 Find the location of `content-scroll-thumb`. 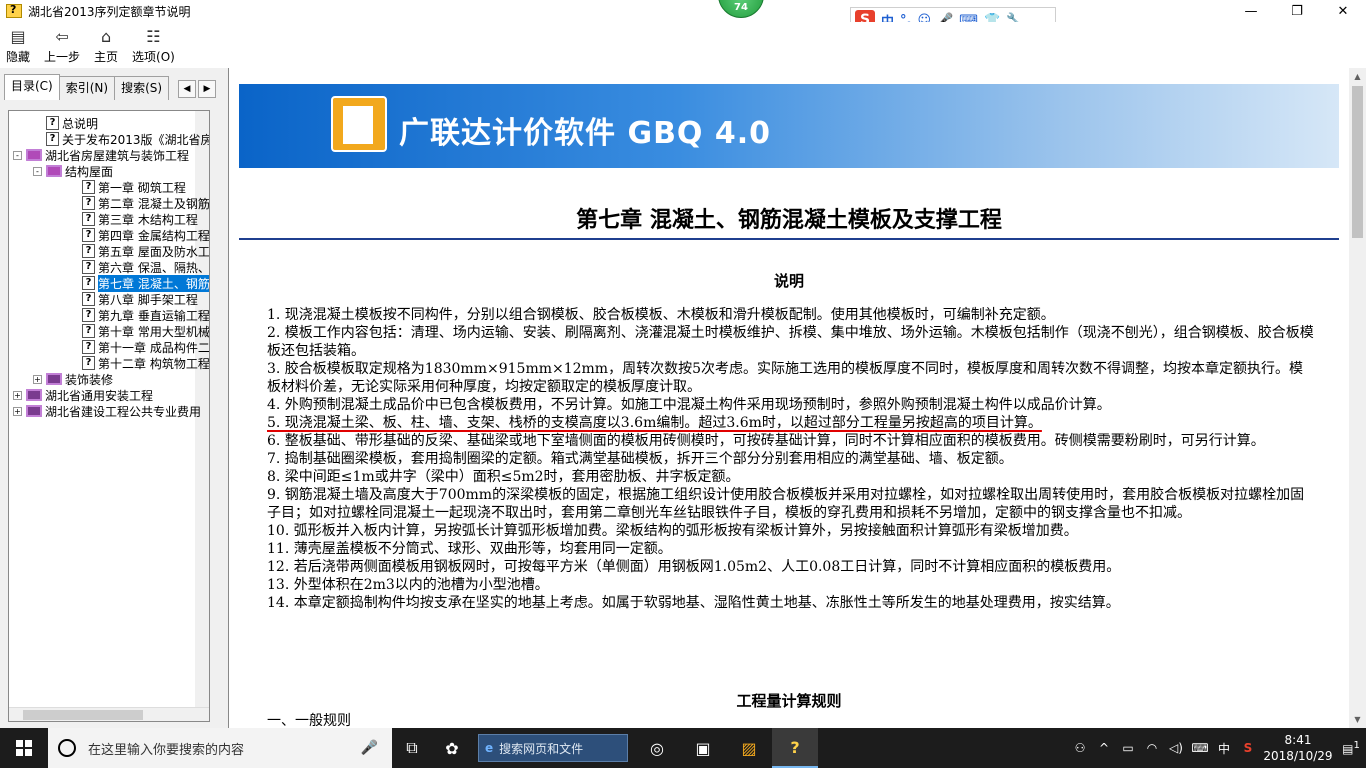

content-scroll-thumb is located at coordinates (1357, 162).